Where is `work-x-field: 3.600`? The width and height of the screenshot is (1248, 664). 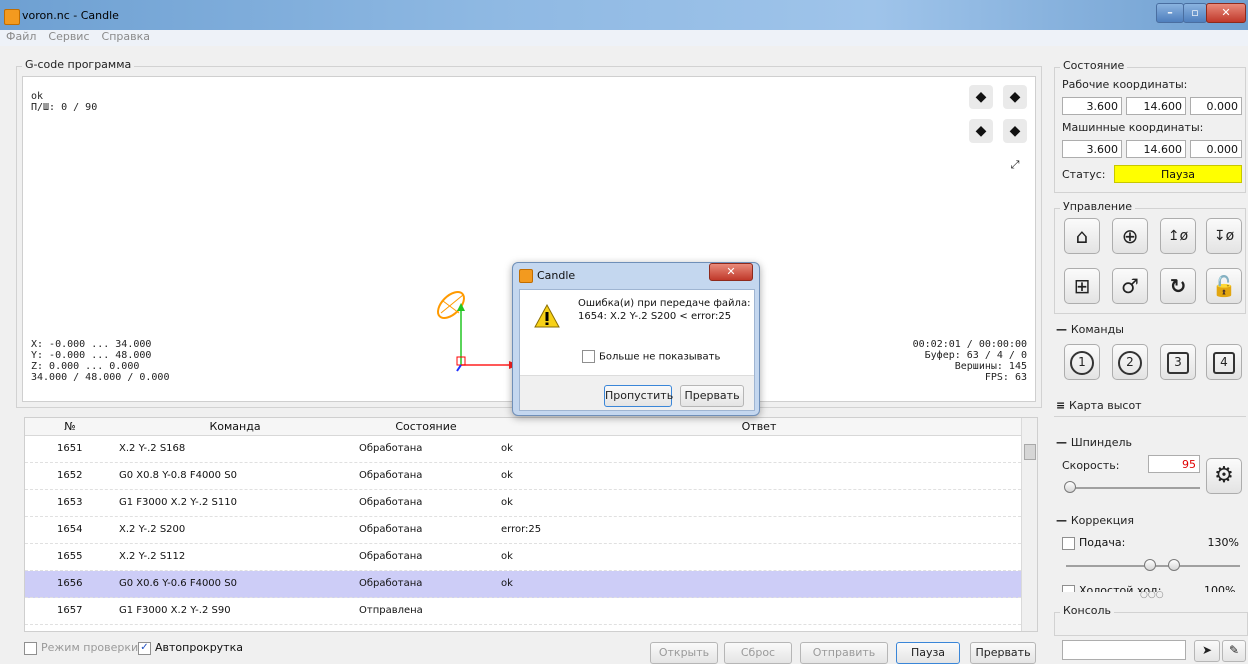 work-x-field: 3.600 is located at coordinates (1092, 106).